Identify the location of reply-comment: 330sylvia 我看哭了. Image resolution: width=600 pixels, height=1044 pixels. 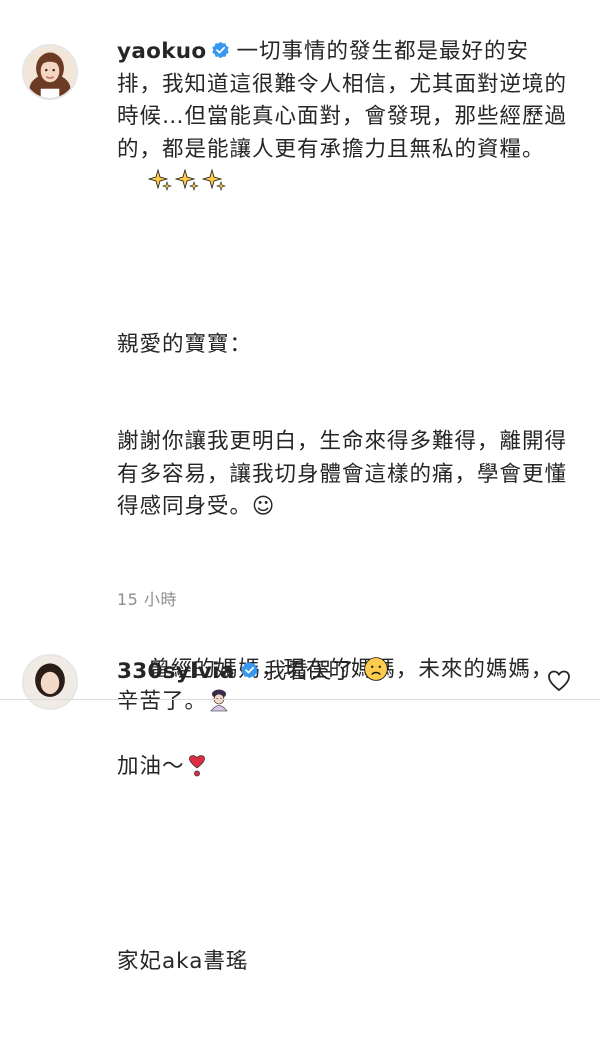
(300, 681).